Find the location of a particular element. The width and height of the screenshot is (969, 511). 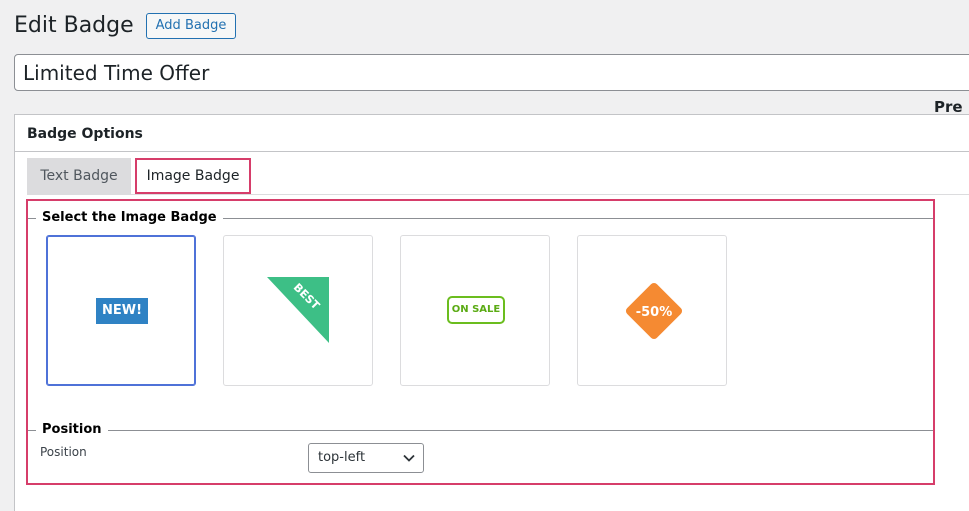

tab-image-badge: Image Badge is located at coordinates (193, 176).